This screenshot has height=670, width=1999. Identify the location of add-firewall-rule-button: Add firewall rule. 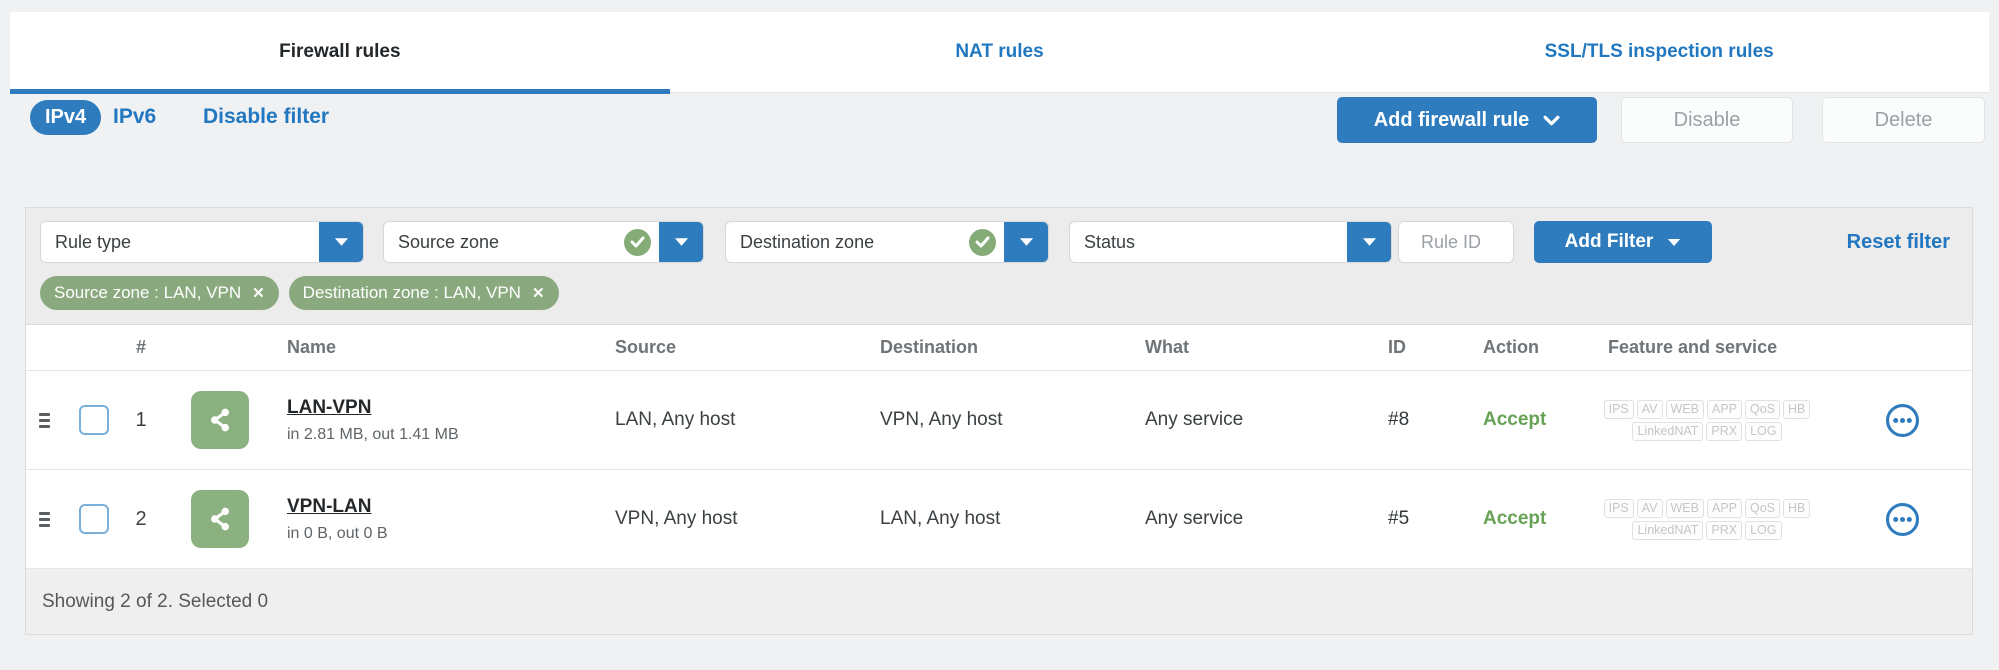
(1467, 120).